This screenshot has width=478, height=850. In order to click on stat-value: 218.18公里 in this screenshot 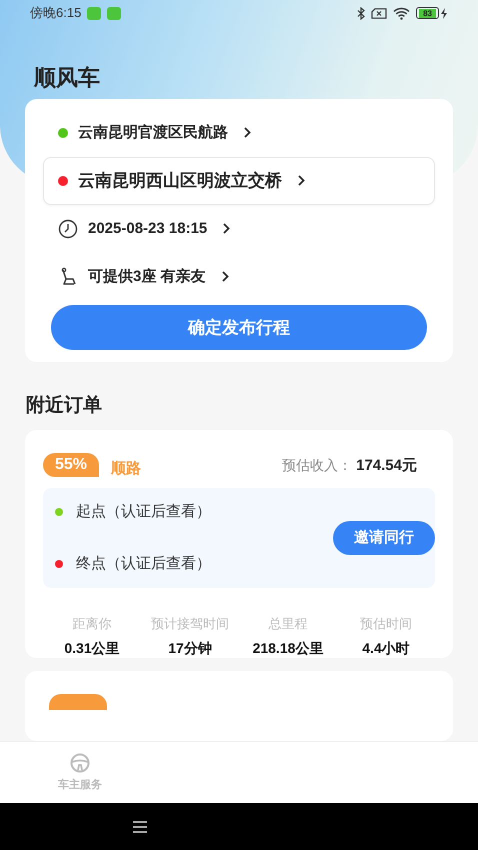, I will do `click(288, 649)`.